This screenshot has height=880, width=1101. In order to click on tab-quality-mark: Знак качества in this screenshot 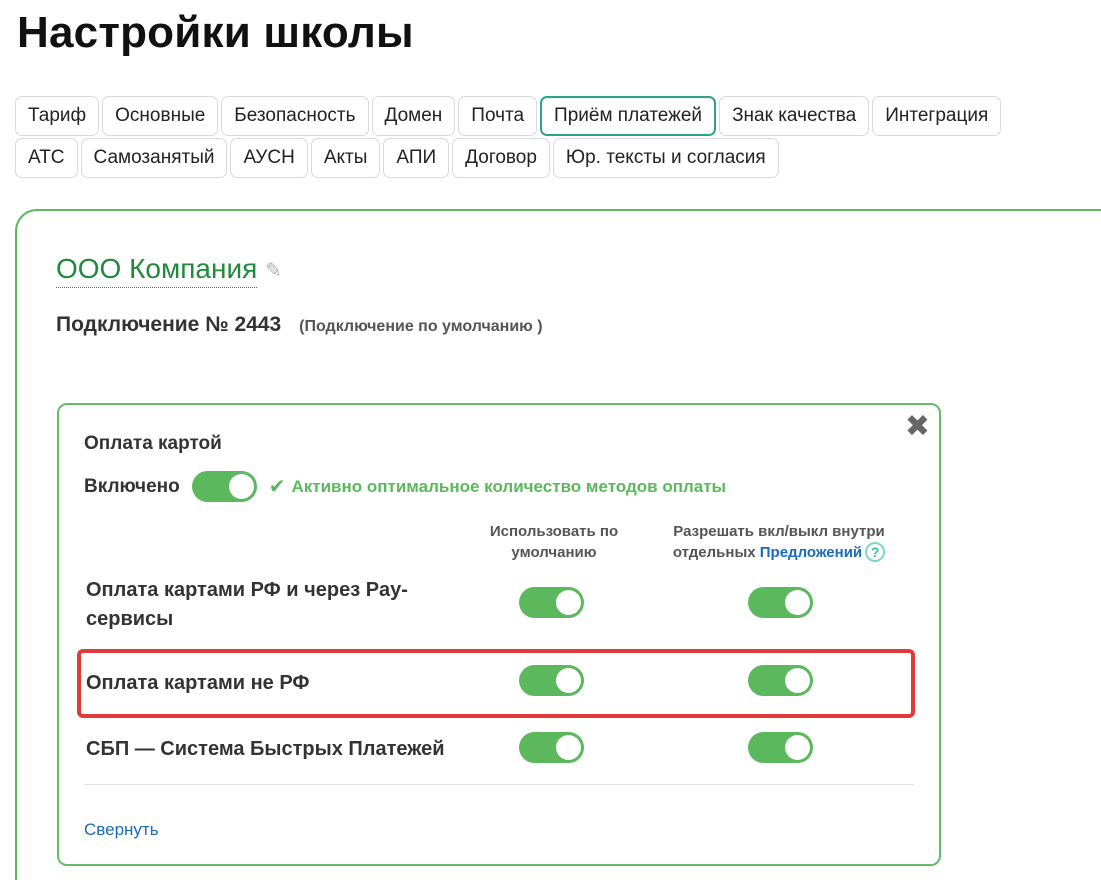, I will do `click(794, 116)`.